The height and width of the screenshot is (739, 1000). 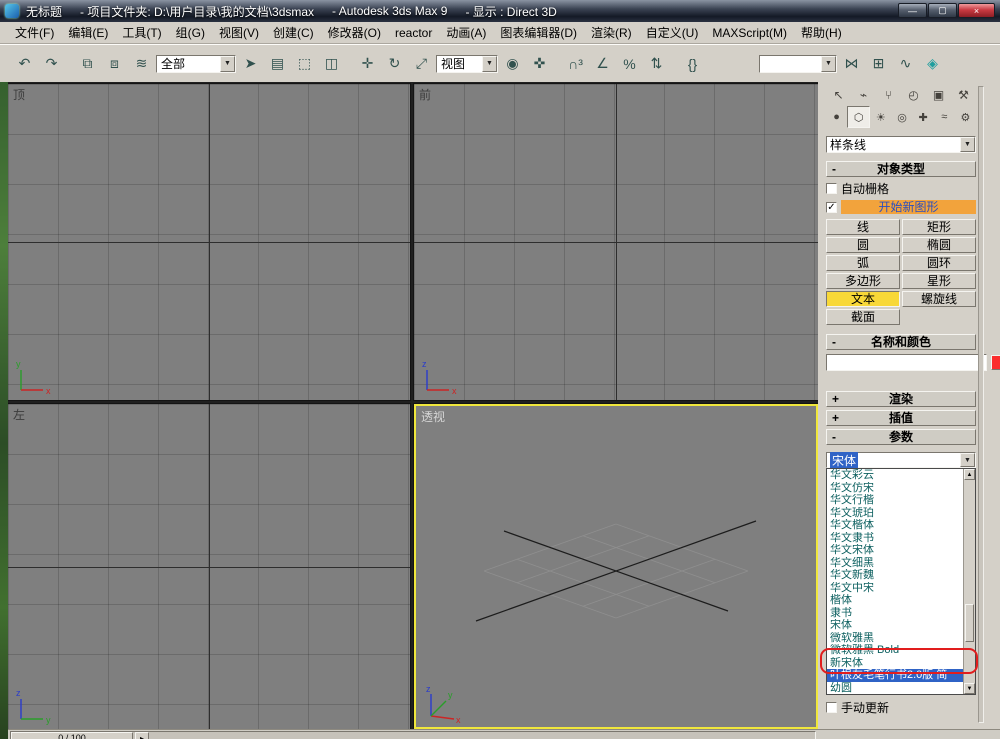 I want to click on percent-snap-icon: %, so click(x=629, y=63).